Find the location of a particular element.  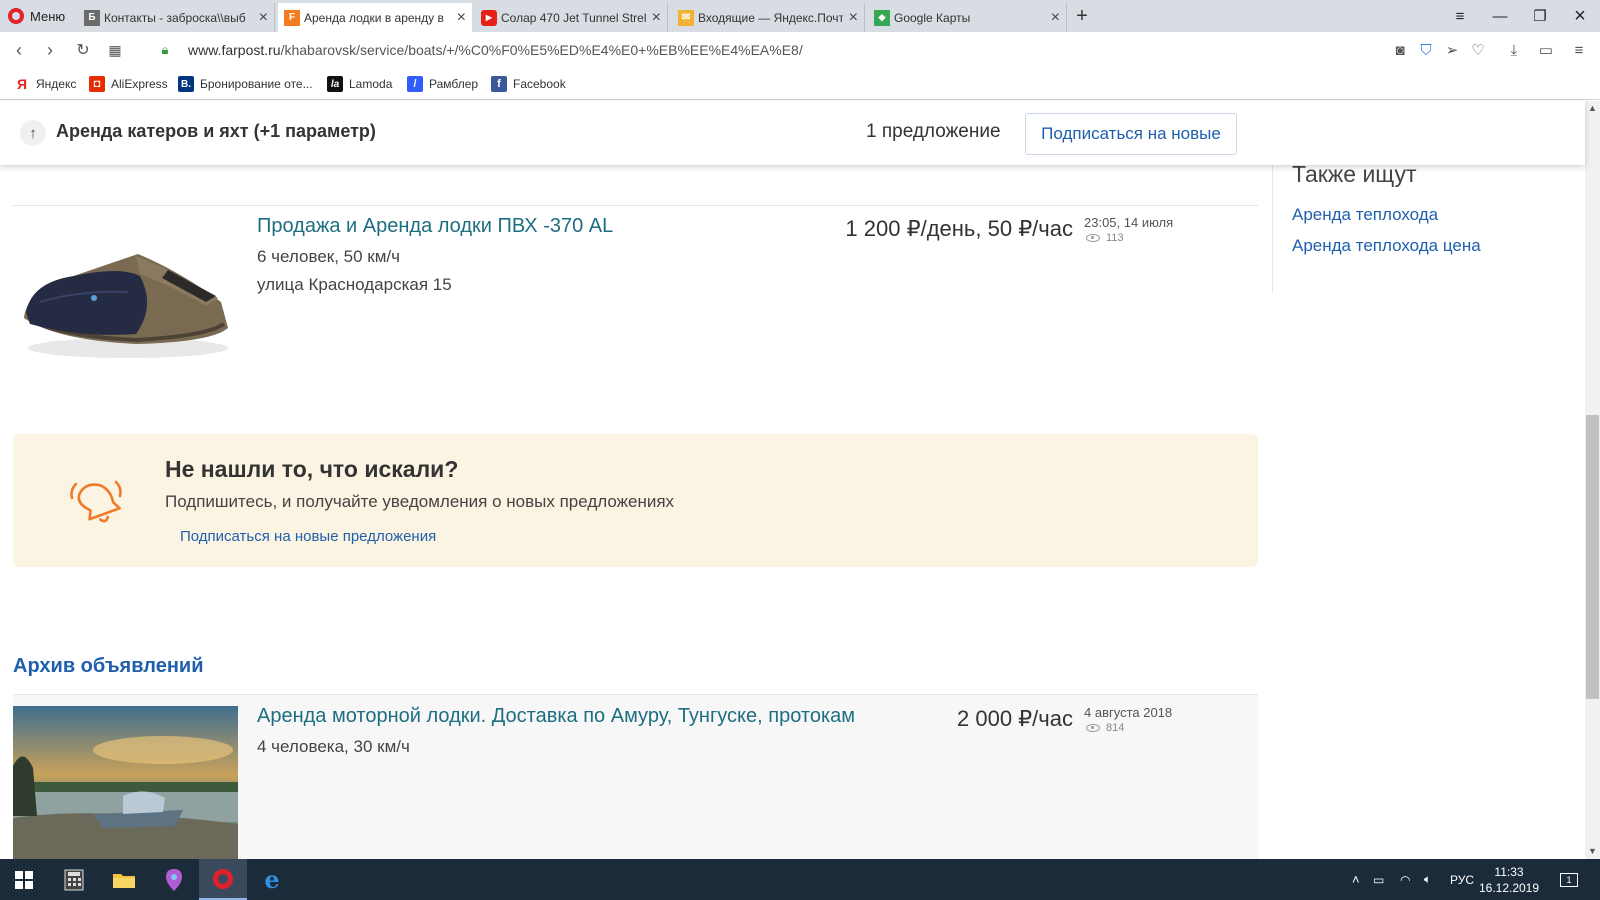

window-close-icon: × is located at coordinates (1580, 16).